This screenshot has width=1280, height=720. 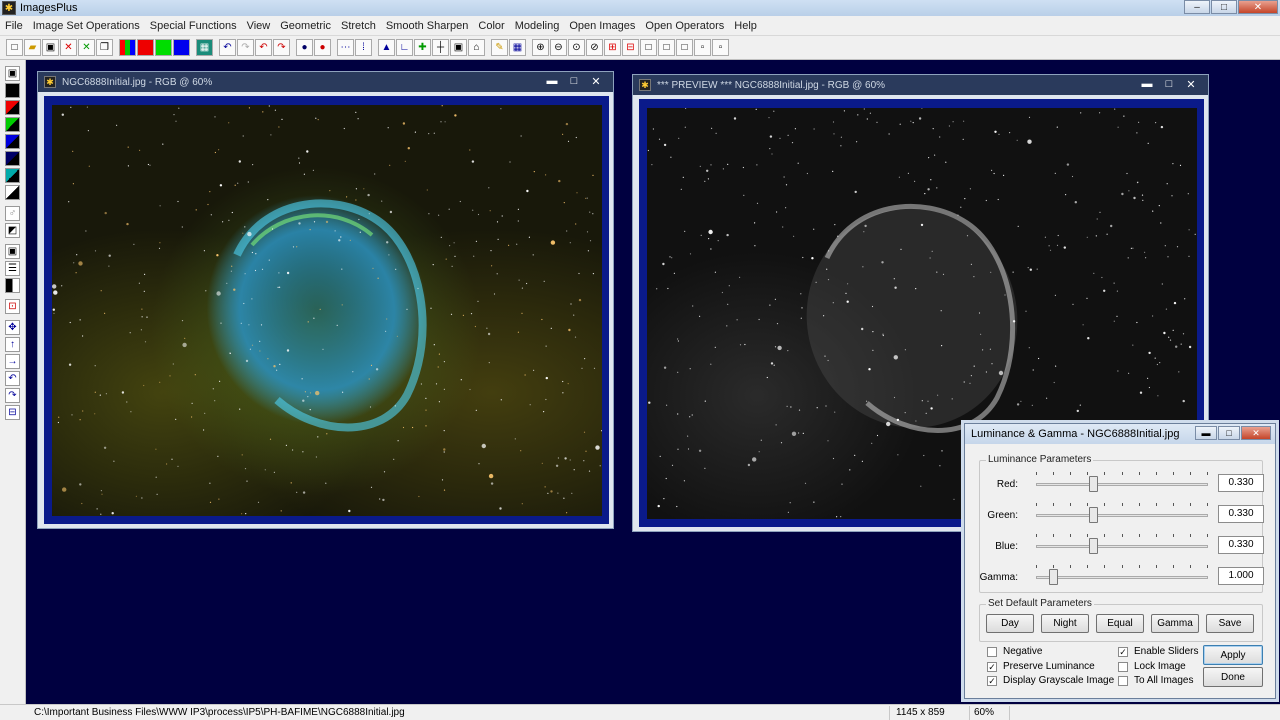 I want to click on angle-icon: ∟, so click(x=404, y=47).